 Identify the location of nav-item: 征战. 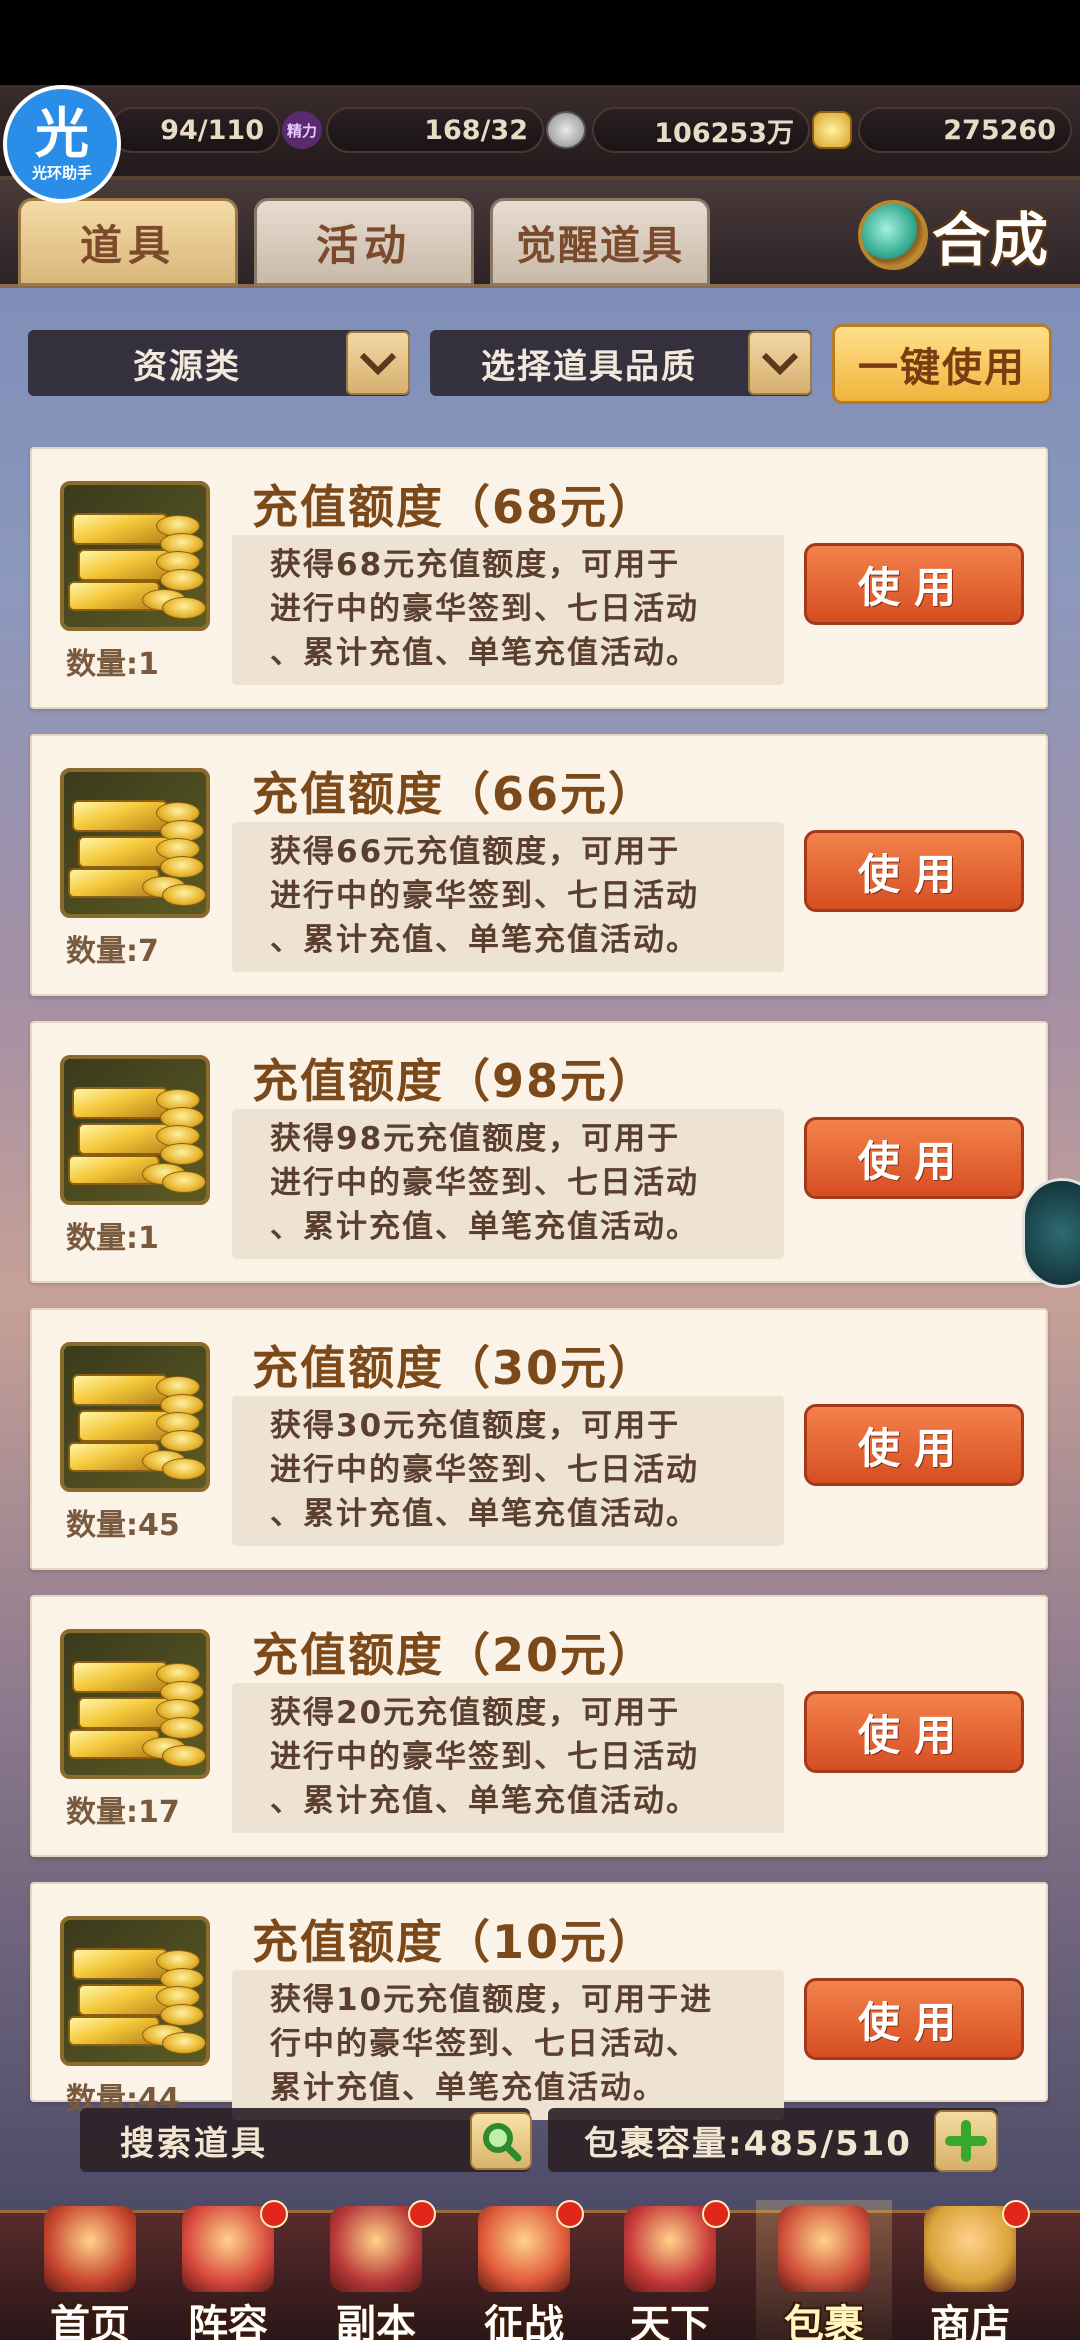
(524, 2270).